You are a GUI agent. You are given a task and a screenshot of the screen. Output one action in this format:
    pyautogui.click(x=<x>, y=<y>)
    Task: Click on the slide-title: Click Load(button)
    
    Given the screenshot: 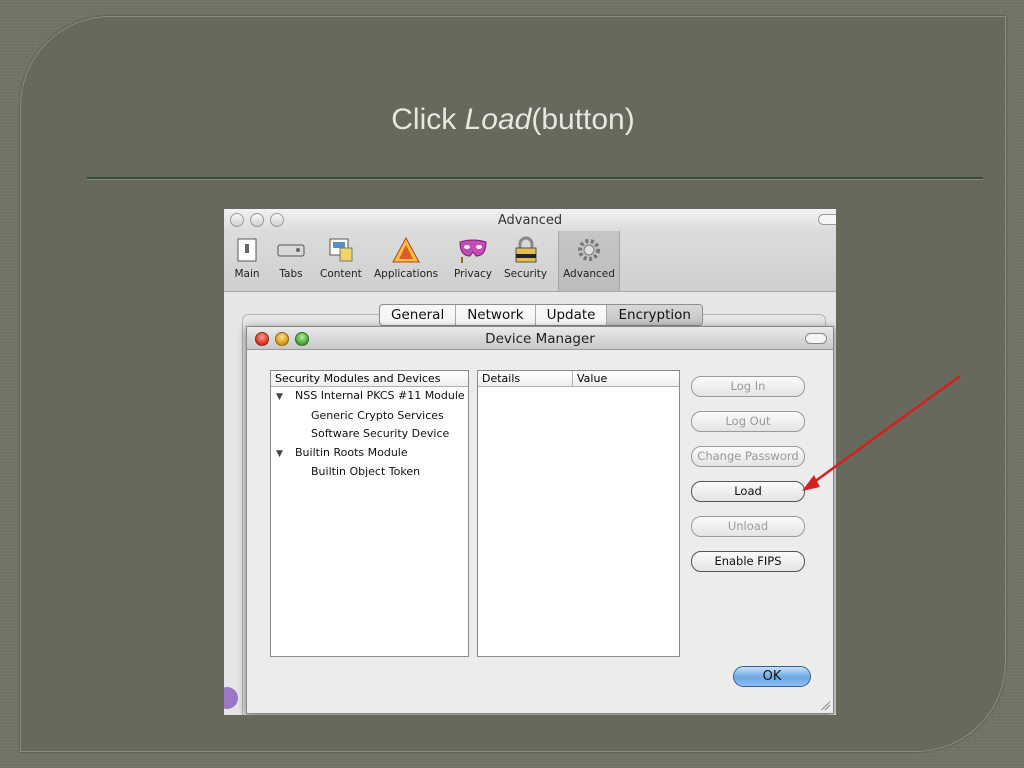 What is the action you would take?
    pyautogui.click(x=513, y=120)
    